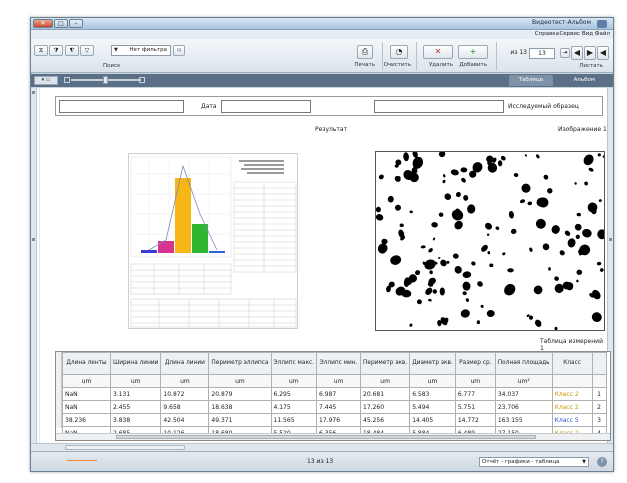 This screenshot has width=627, height=483. Describe the element at coordinates (473, 52) in the screenshot. I see `add-button: +` at that location.